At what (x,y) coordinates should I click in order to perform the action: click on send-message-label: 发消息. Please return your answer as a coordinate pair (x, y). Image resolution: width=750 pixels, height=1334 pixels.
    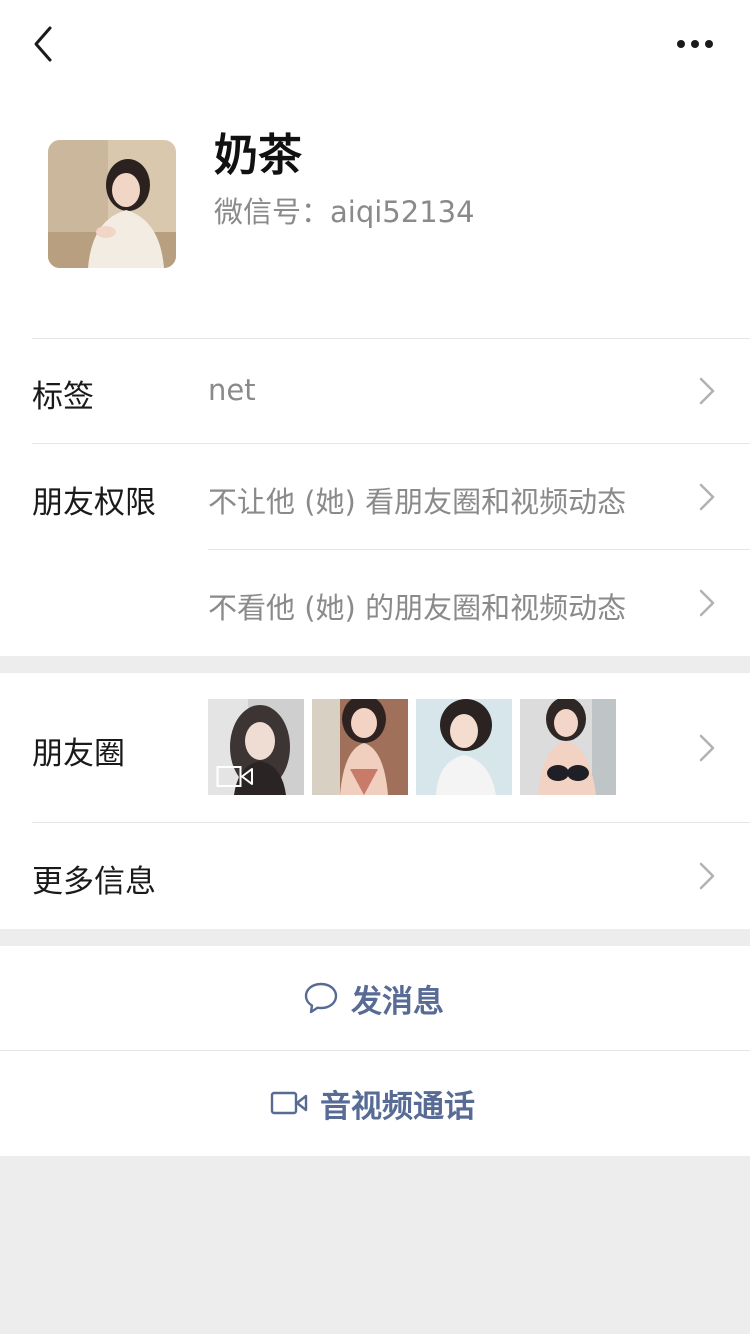
    Looking at the image, I should click on (397, 1001).